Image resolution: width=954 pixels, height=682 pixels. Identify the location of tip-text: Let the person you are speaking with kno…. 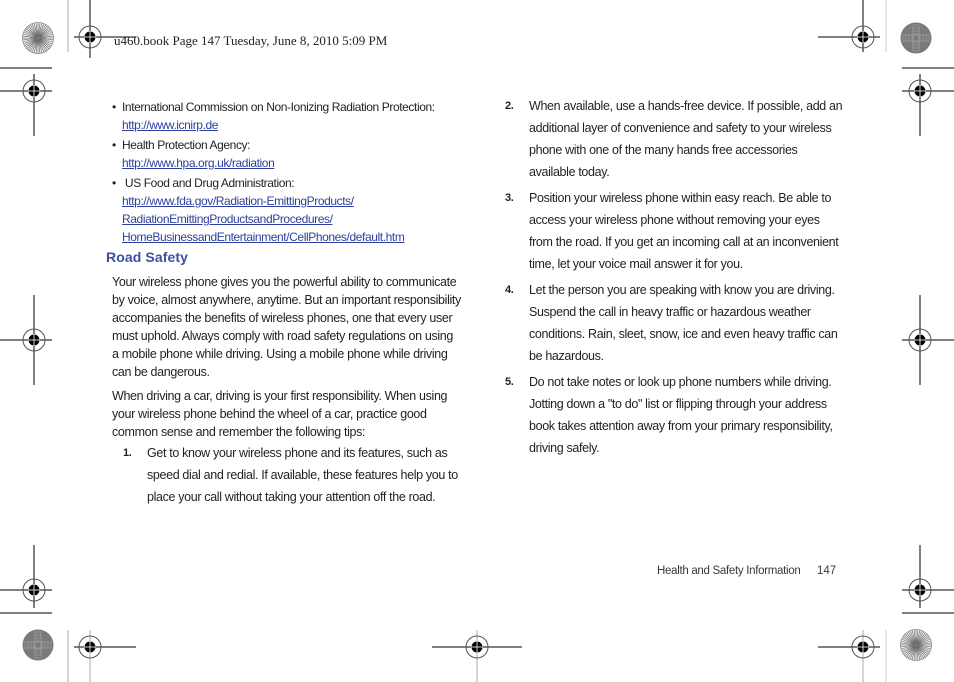
(683, 323).